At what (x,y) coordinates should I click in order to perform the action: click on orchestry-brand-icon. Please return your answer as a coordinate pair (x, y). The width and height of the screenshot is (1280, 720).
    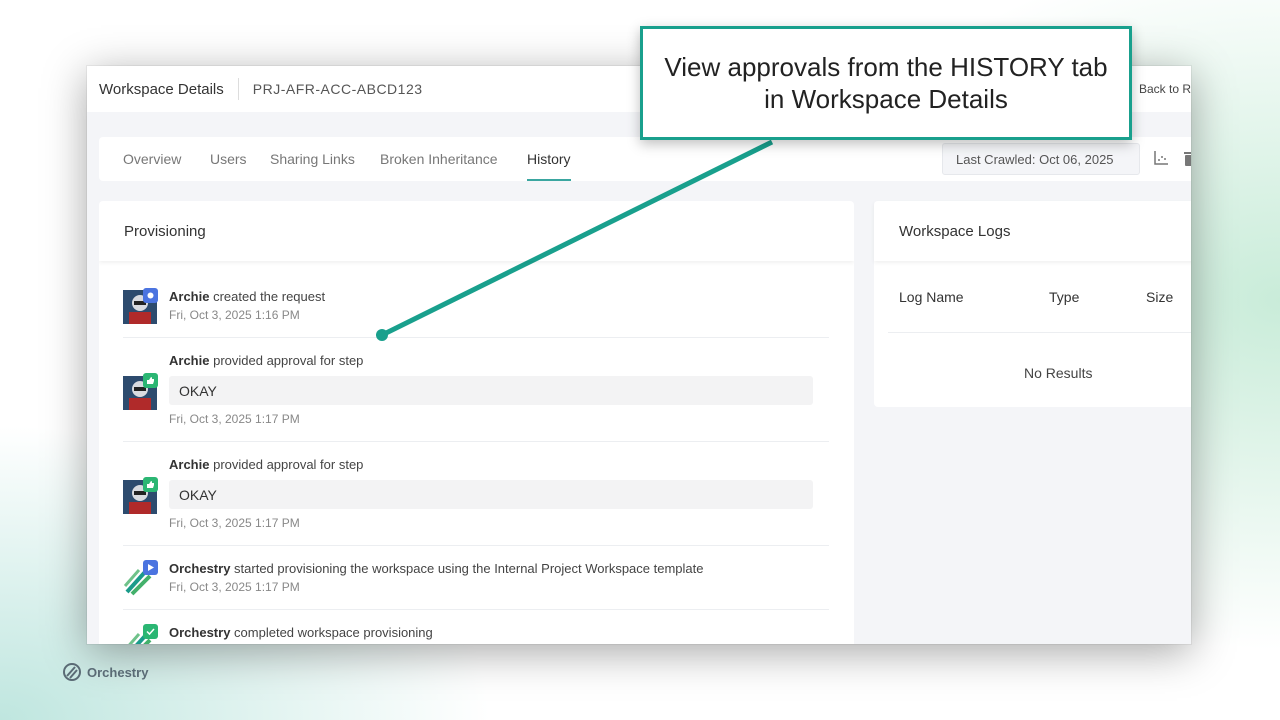
    Looking at the image, I should click on (72, 672).